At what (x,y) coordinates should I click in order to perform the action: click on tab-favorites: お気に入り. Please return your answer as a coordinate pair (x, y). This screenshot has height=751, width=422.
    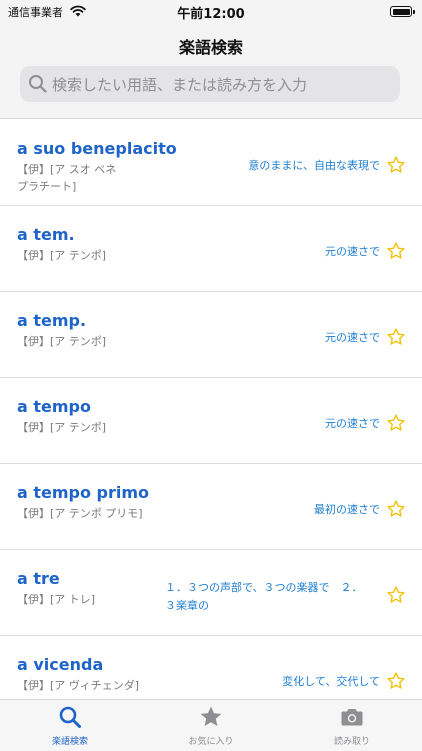
    Looking at the image, I should click on (211, 725).